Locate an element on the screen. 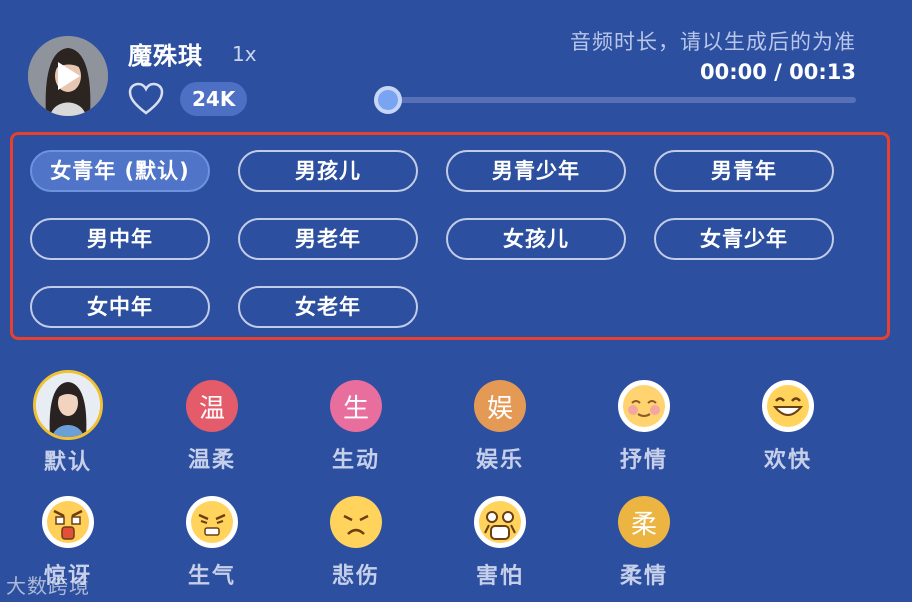 This screenshot has width=912, height=602. voice-type-pill: 男中年 is located at coordinates (120, 239).